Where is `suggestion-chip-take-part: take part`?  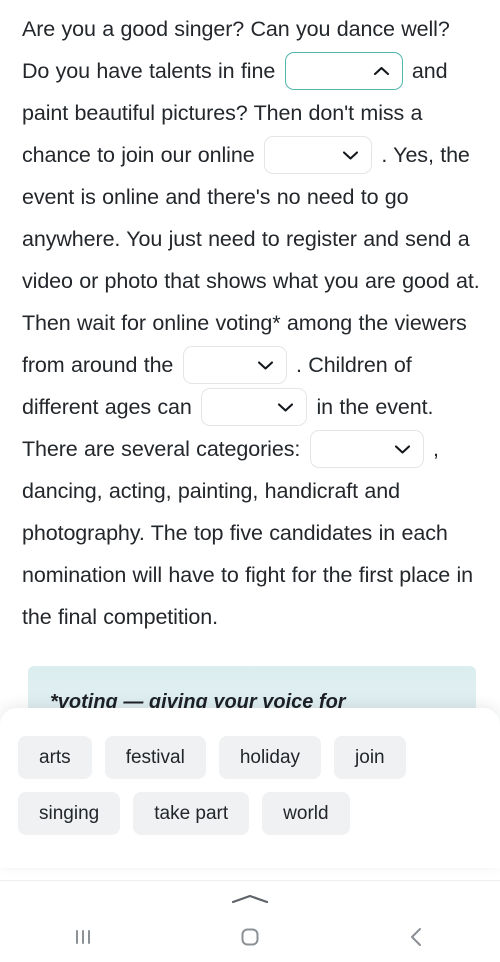 suggestion-chip-take-part: take part is located at coordinates (191, 813).